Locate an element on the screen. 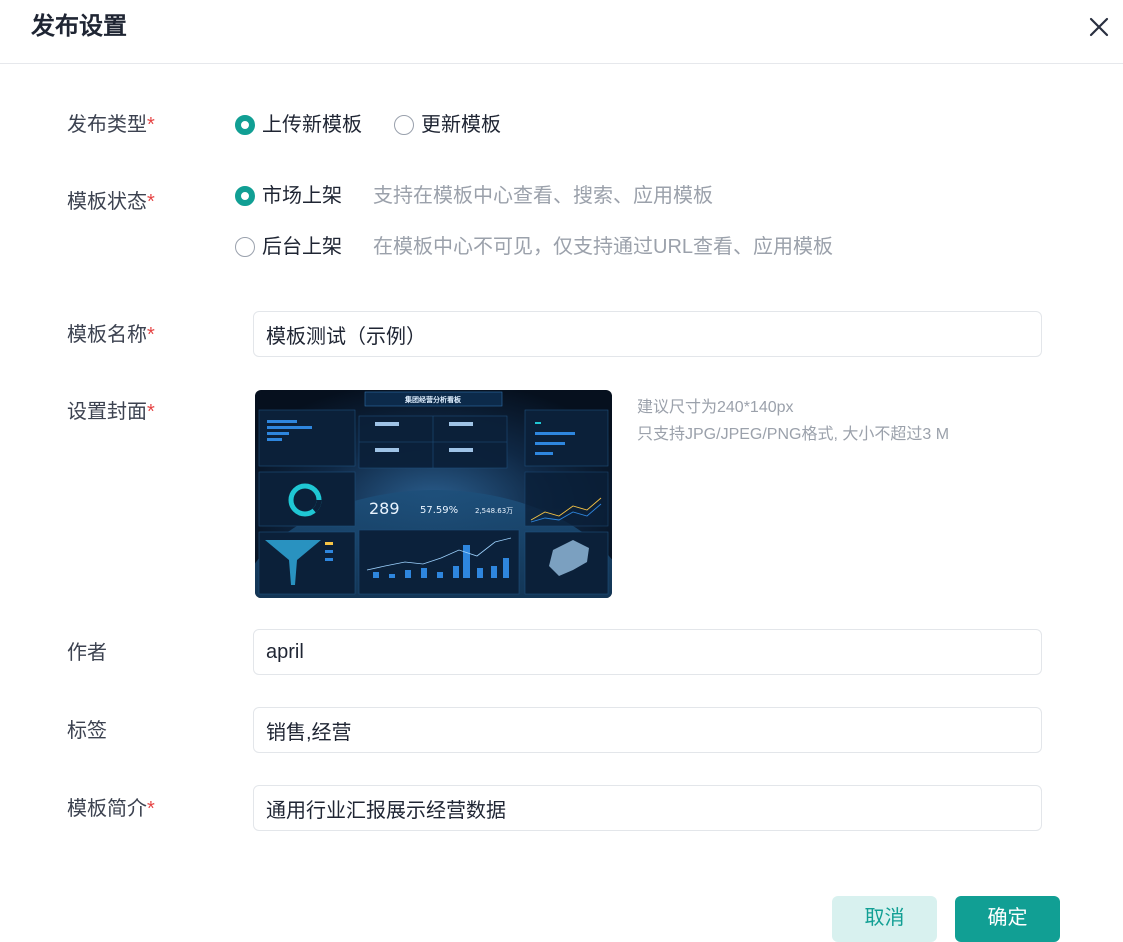 Image resolution: width=1123 pixels, height=942 pixels. cover-title: 集团经营分析看板 is located at coordinates (433, 399).